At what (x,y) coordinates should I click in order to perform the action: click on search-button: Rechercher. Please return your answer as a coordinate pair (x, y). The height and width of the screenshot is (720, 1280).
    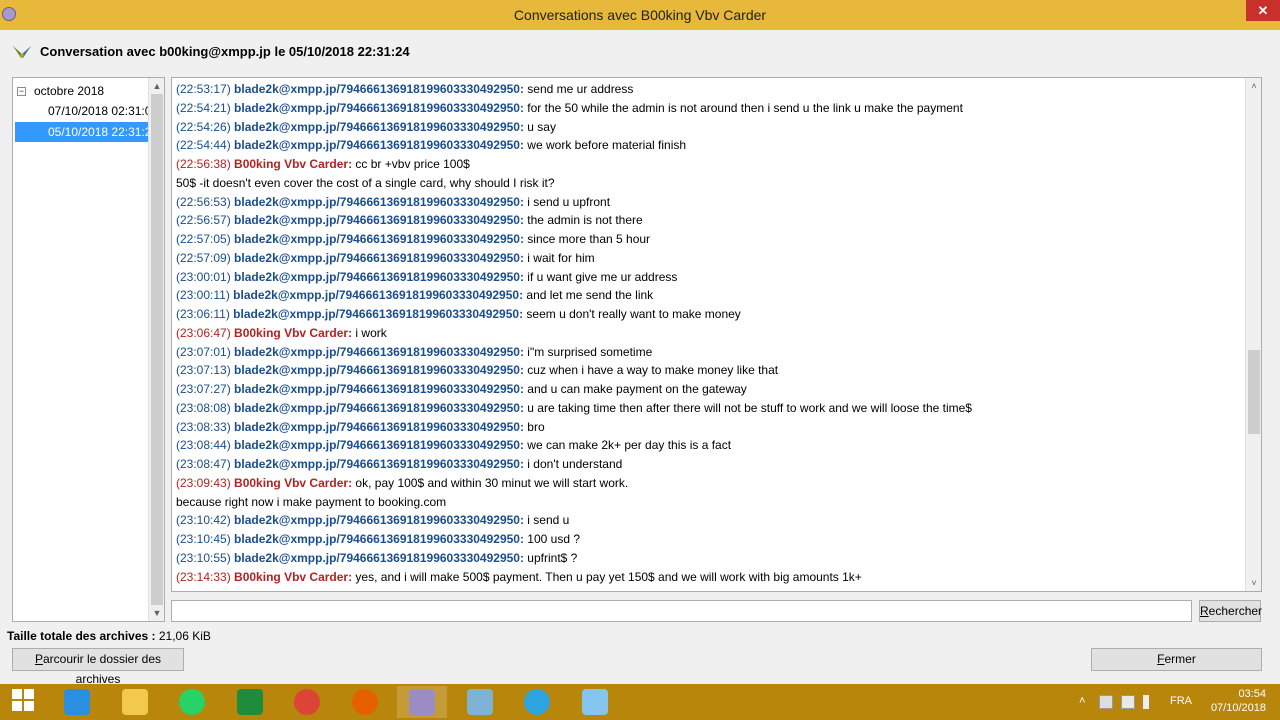
    Looking at the image, I should click on (1230, 611).